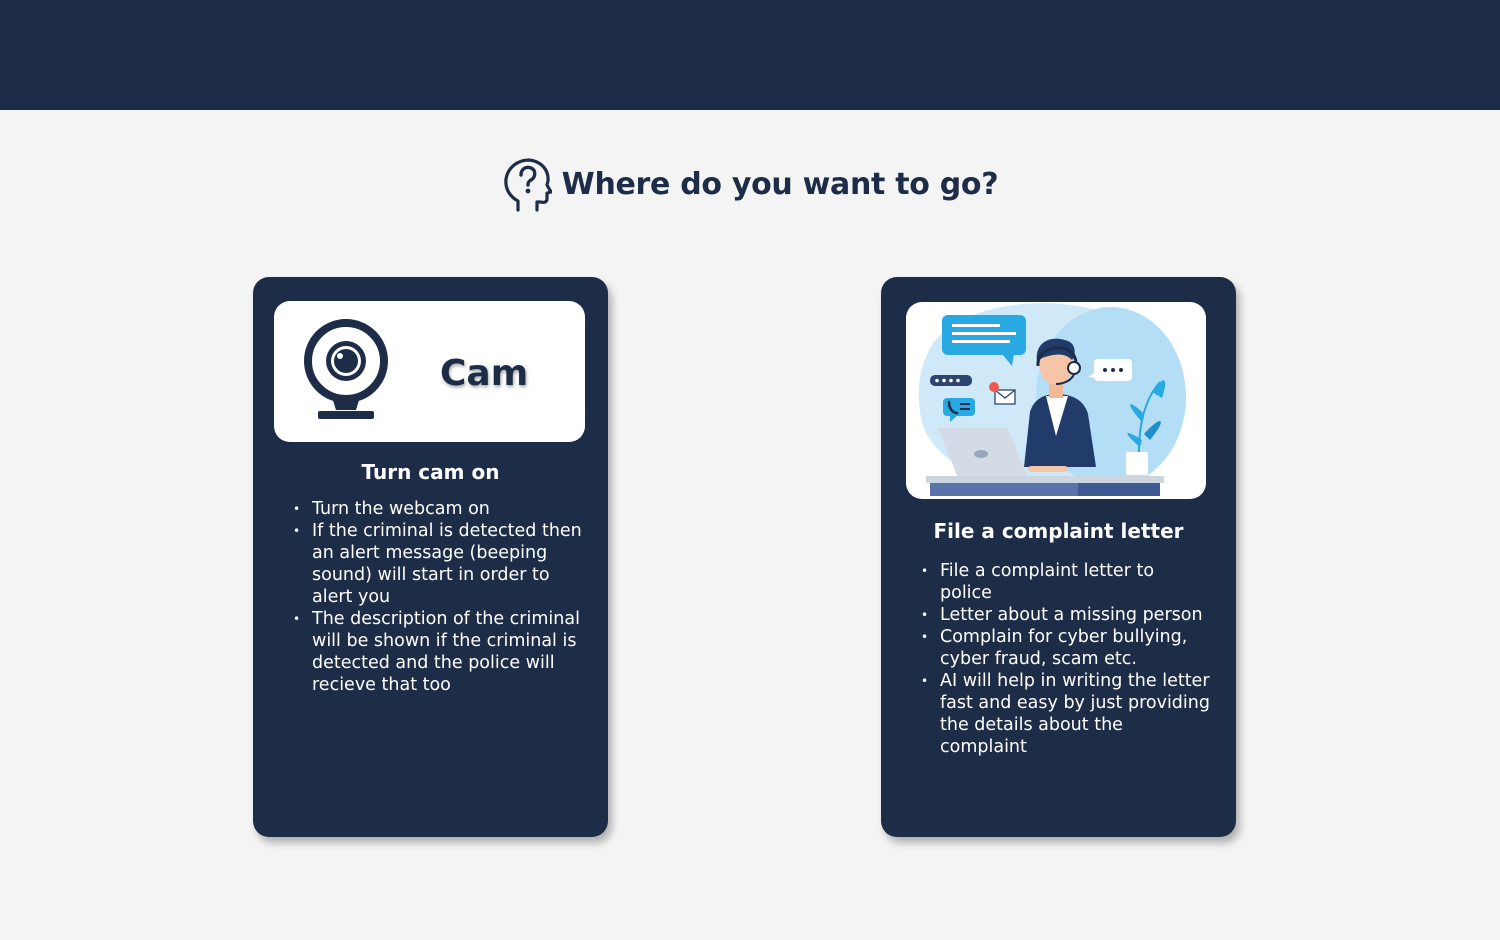  I want to click on top-banner, so click(750, 55).